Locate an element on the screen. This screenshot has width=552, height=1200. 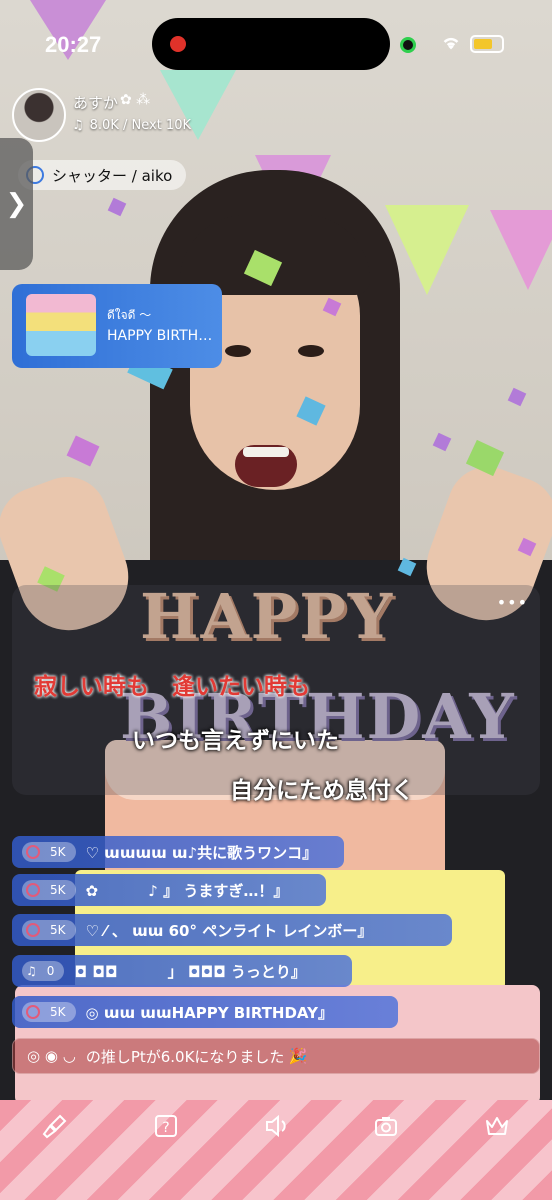
battery-icon is located at coordinates (487, 44).